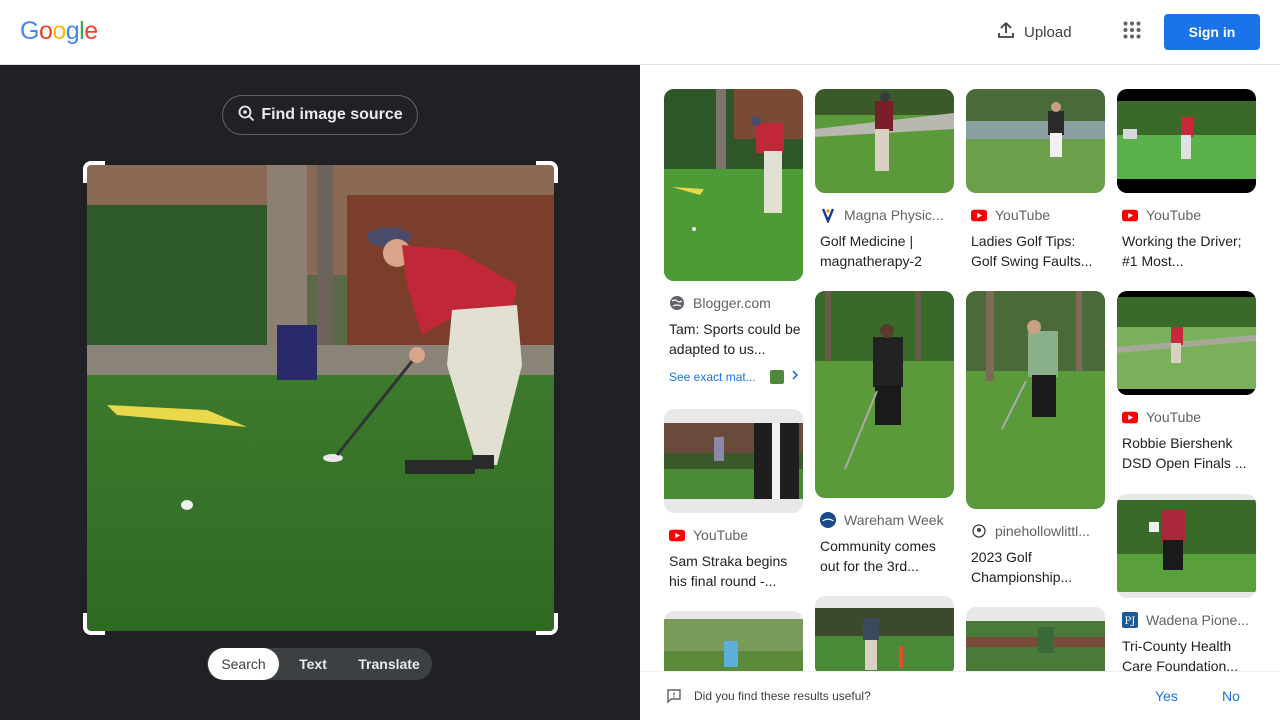 The image size is (1280, 720). I want to click on feedback-icon, so click(674, 698).